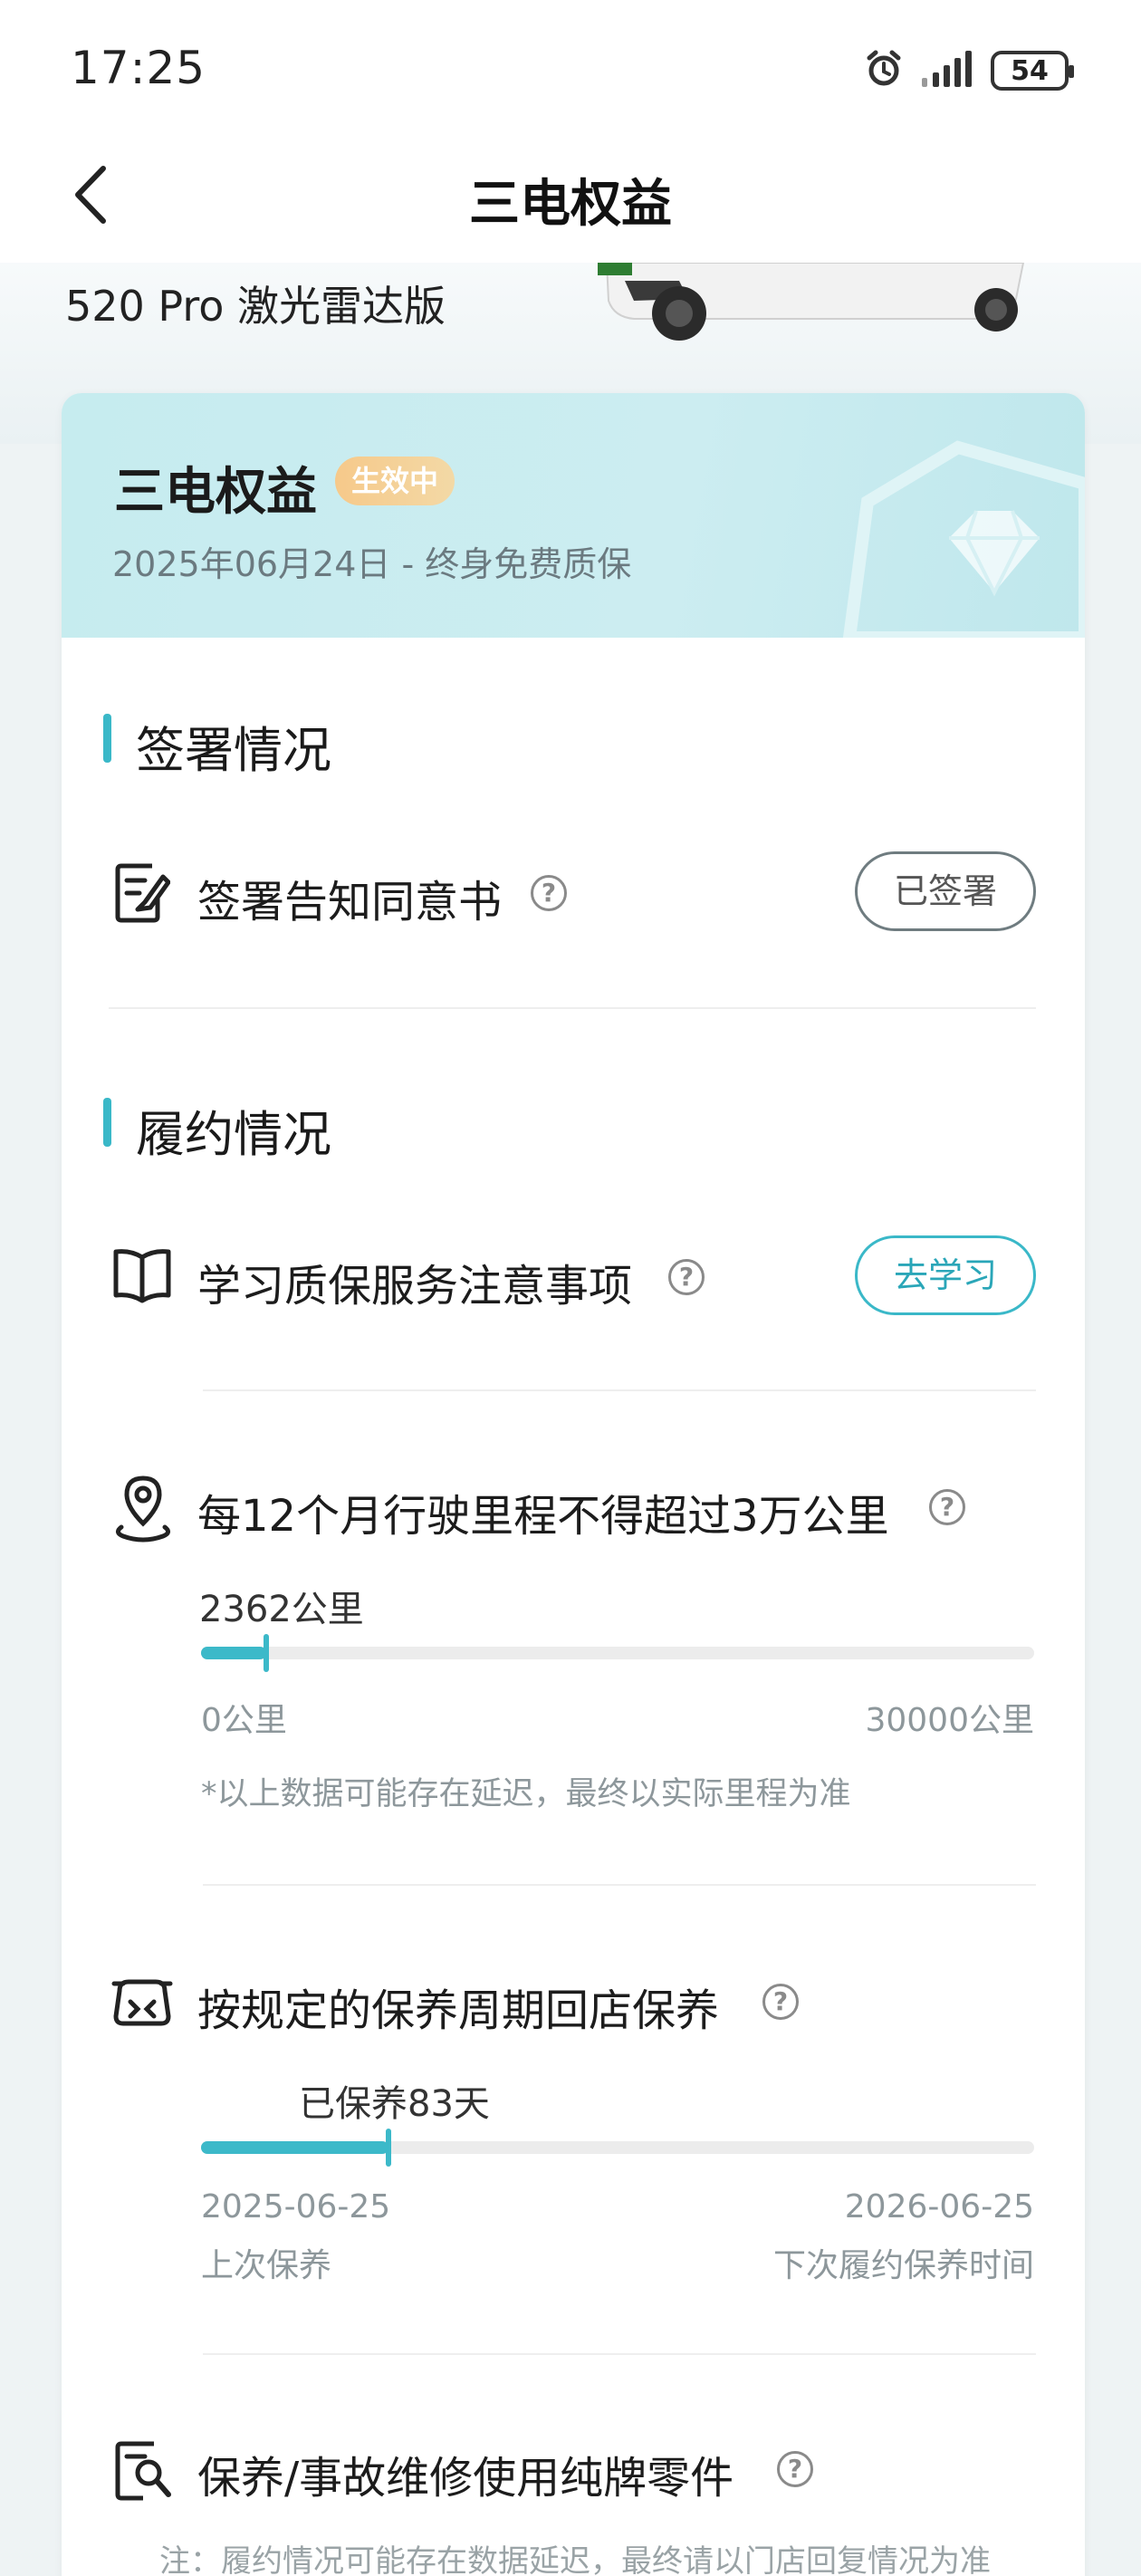  What do you see at coordinates (466, 2478) in the screenshot?
I see `genuine-parts-label: 保养/事故维修使用纯牌零件` at bounding box center [466, 2478].